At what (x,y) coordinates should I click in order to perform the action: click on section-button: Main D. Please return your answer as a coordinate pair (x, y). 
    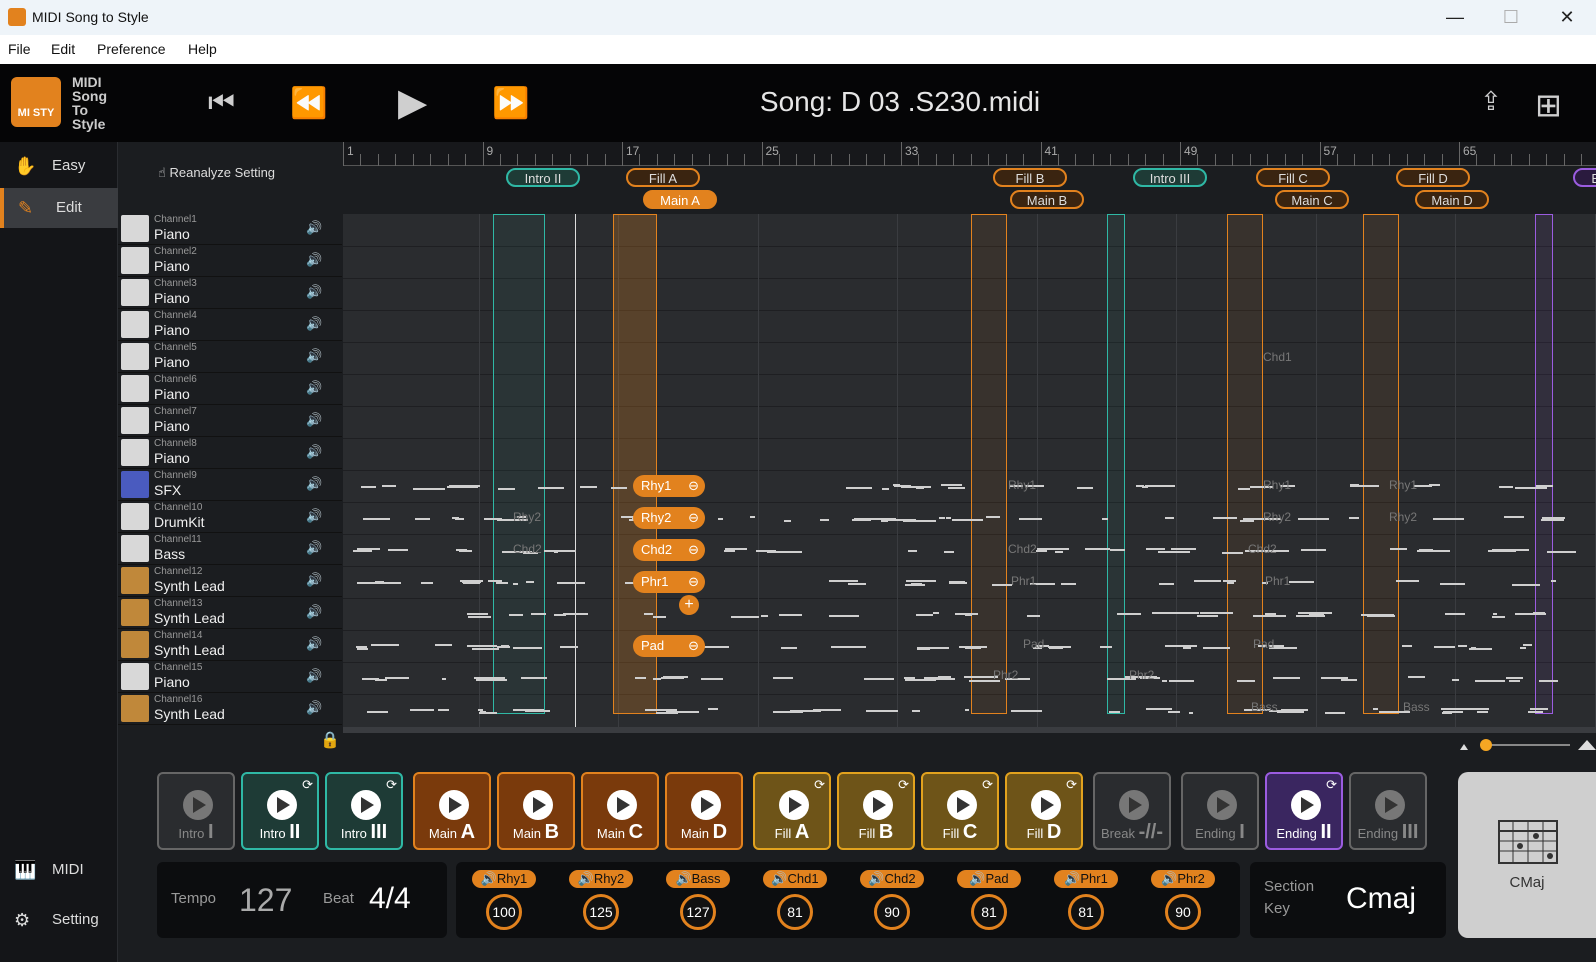
    Looking at the image, I should click on (704, 811).